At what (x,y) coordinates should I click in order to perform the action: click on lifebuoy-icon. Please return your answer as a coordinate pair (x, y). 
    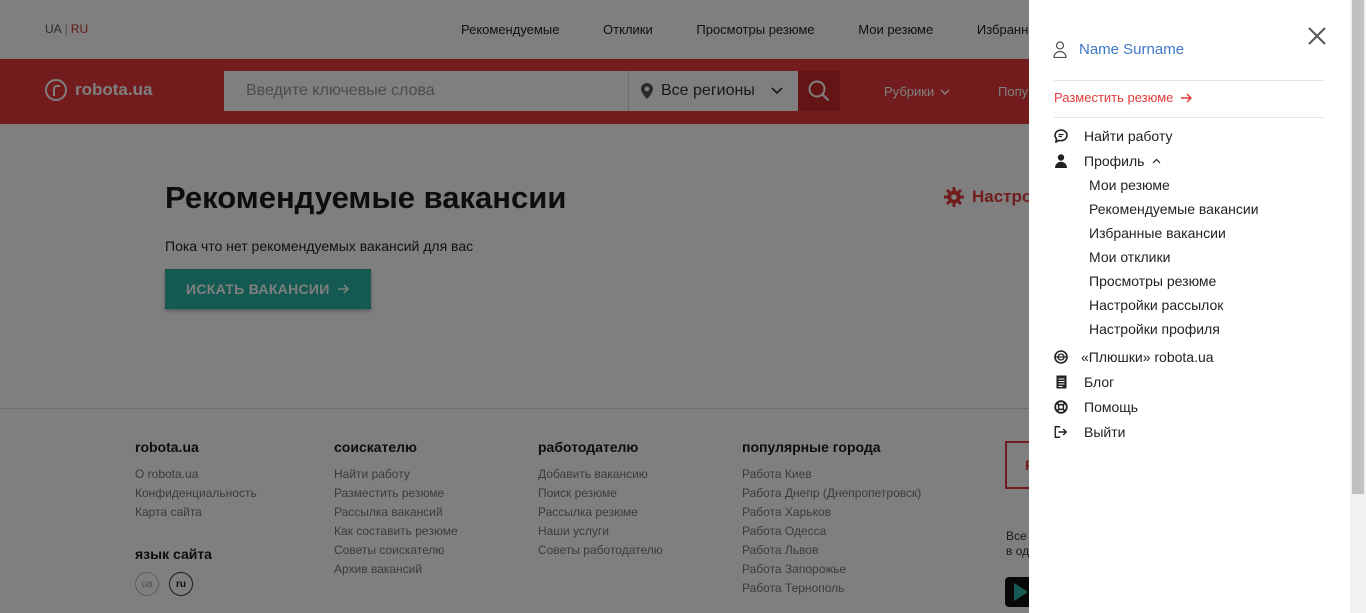
    Looking at the image, I should click on (1061, 407).